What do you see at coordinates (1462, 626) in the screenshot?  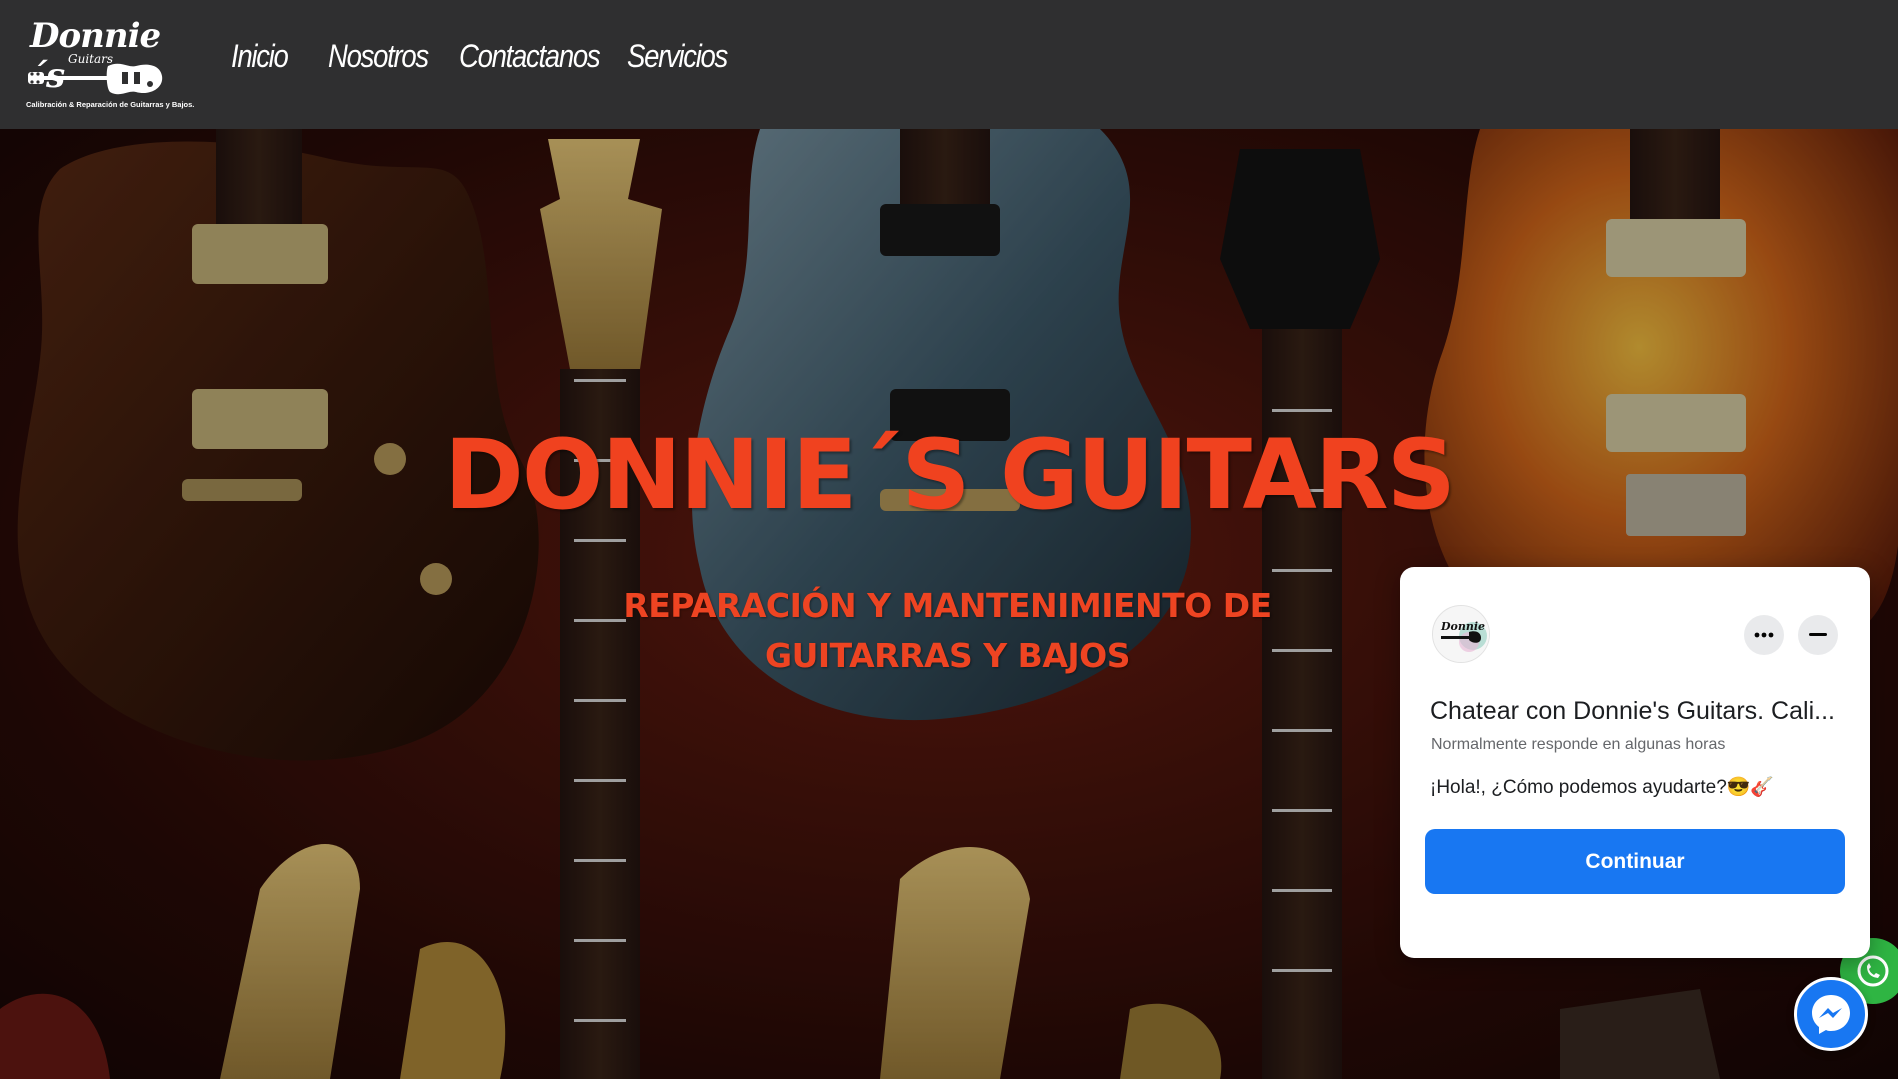 I see `svg-text: Donnie` at bounding box center [1462, 626].